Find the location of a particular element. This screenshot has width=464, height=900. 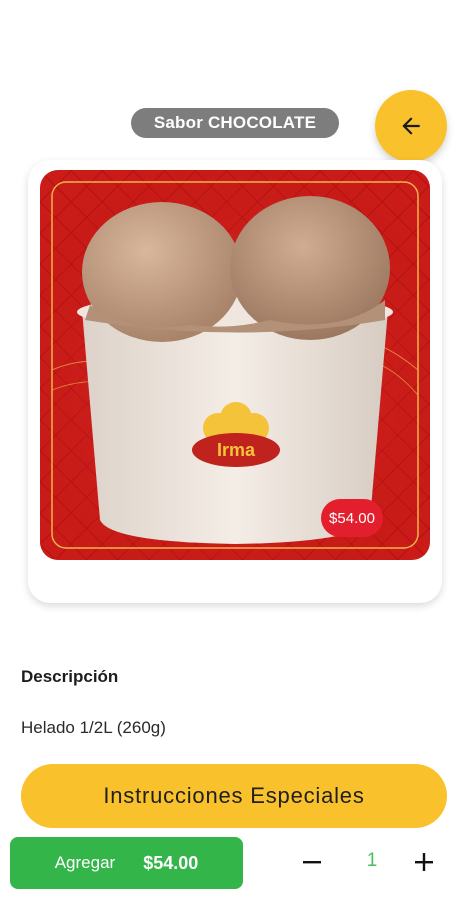

arrow-left-icon is located at coordinates (411, 126).